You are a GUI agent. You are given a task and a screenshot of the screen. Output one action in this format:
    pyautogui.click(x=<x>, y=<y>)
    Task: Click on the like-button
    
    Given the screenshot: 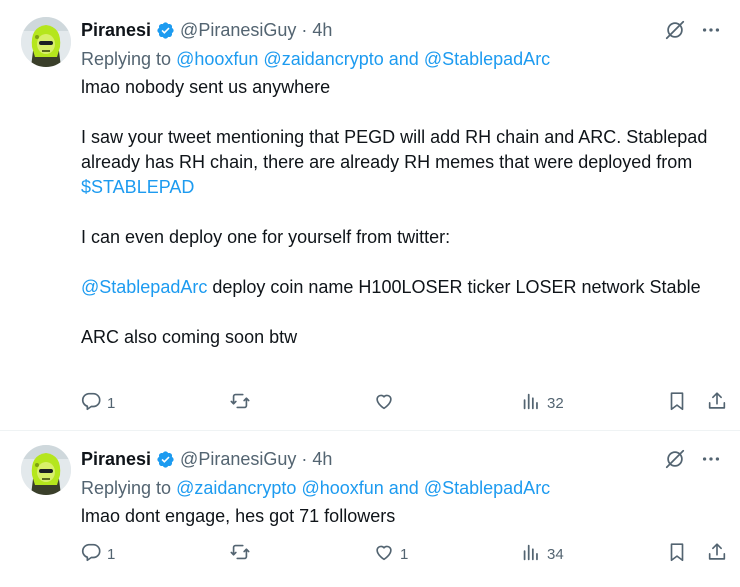 What is the action you would take?
    pyautogui.click(x=386, y=403)
    